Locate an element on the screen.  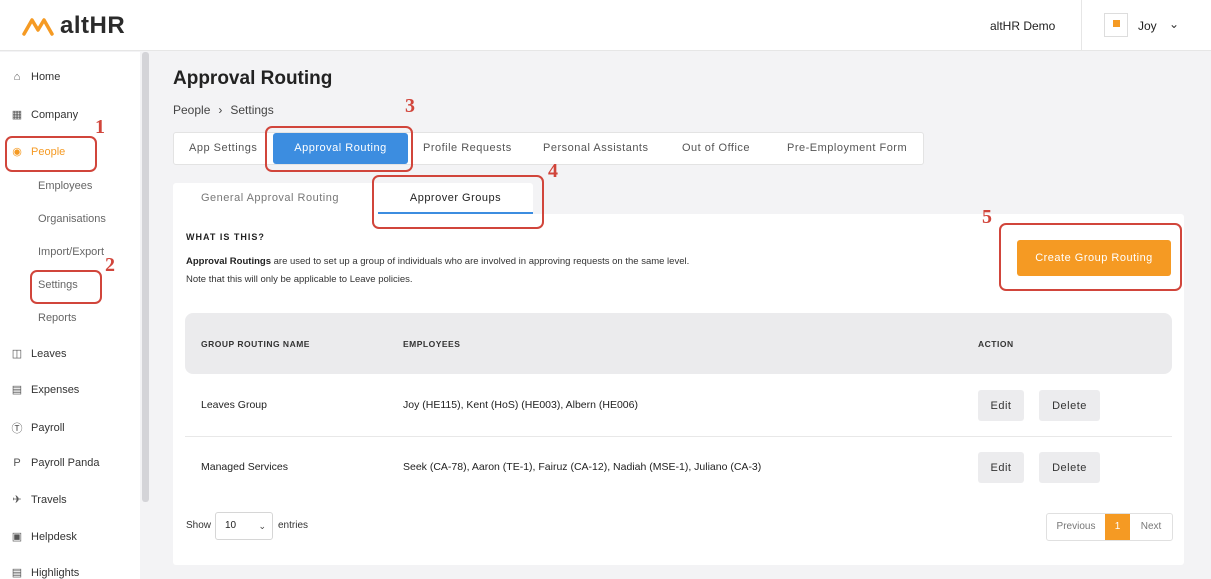
entries-value: 10 is located at coordinates (231, 525).